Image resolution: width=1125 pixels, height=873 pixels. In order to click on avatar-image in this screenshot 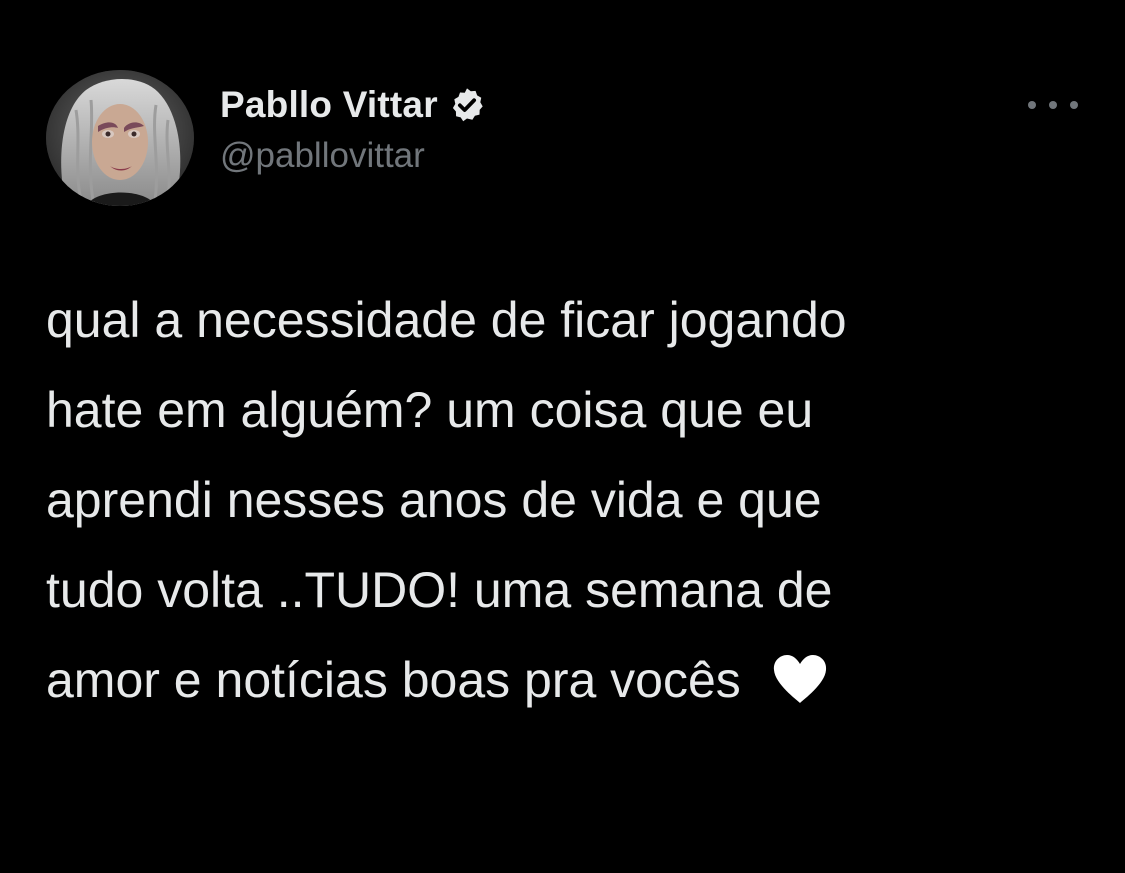, I will do `click(120, 138)`.